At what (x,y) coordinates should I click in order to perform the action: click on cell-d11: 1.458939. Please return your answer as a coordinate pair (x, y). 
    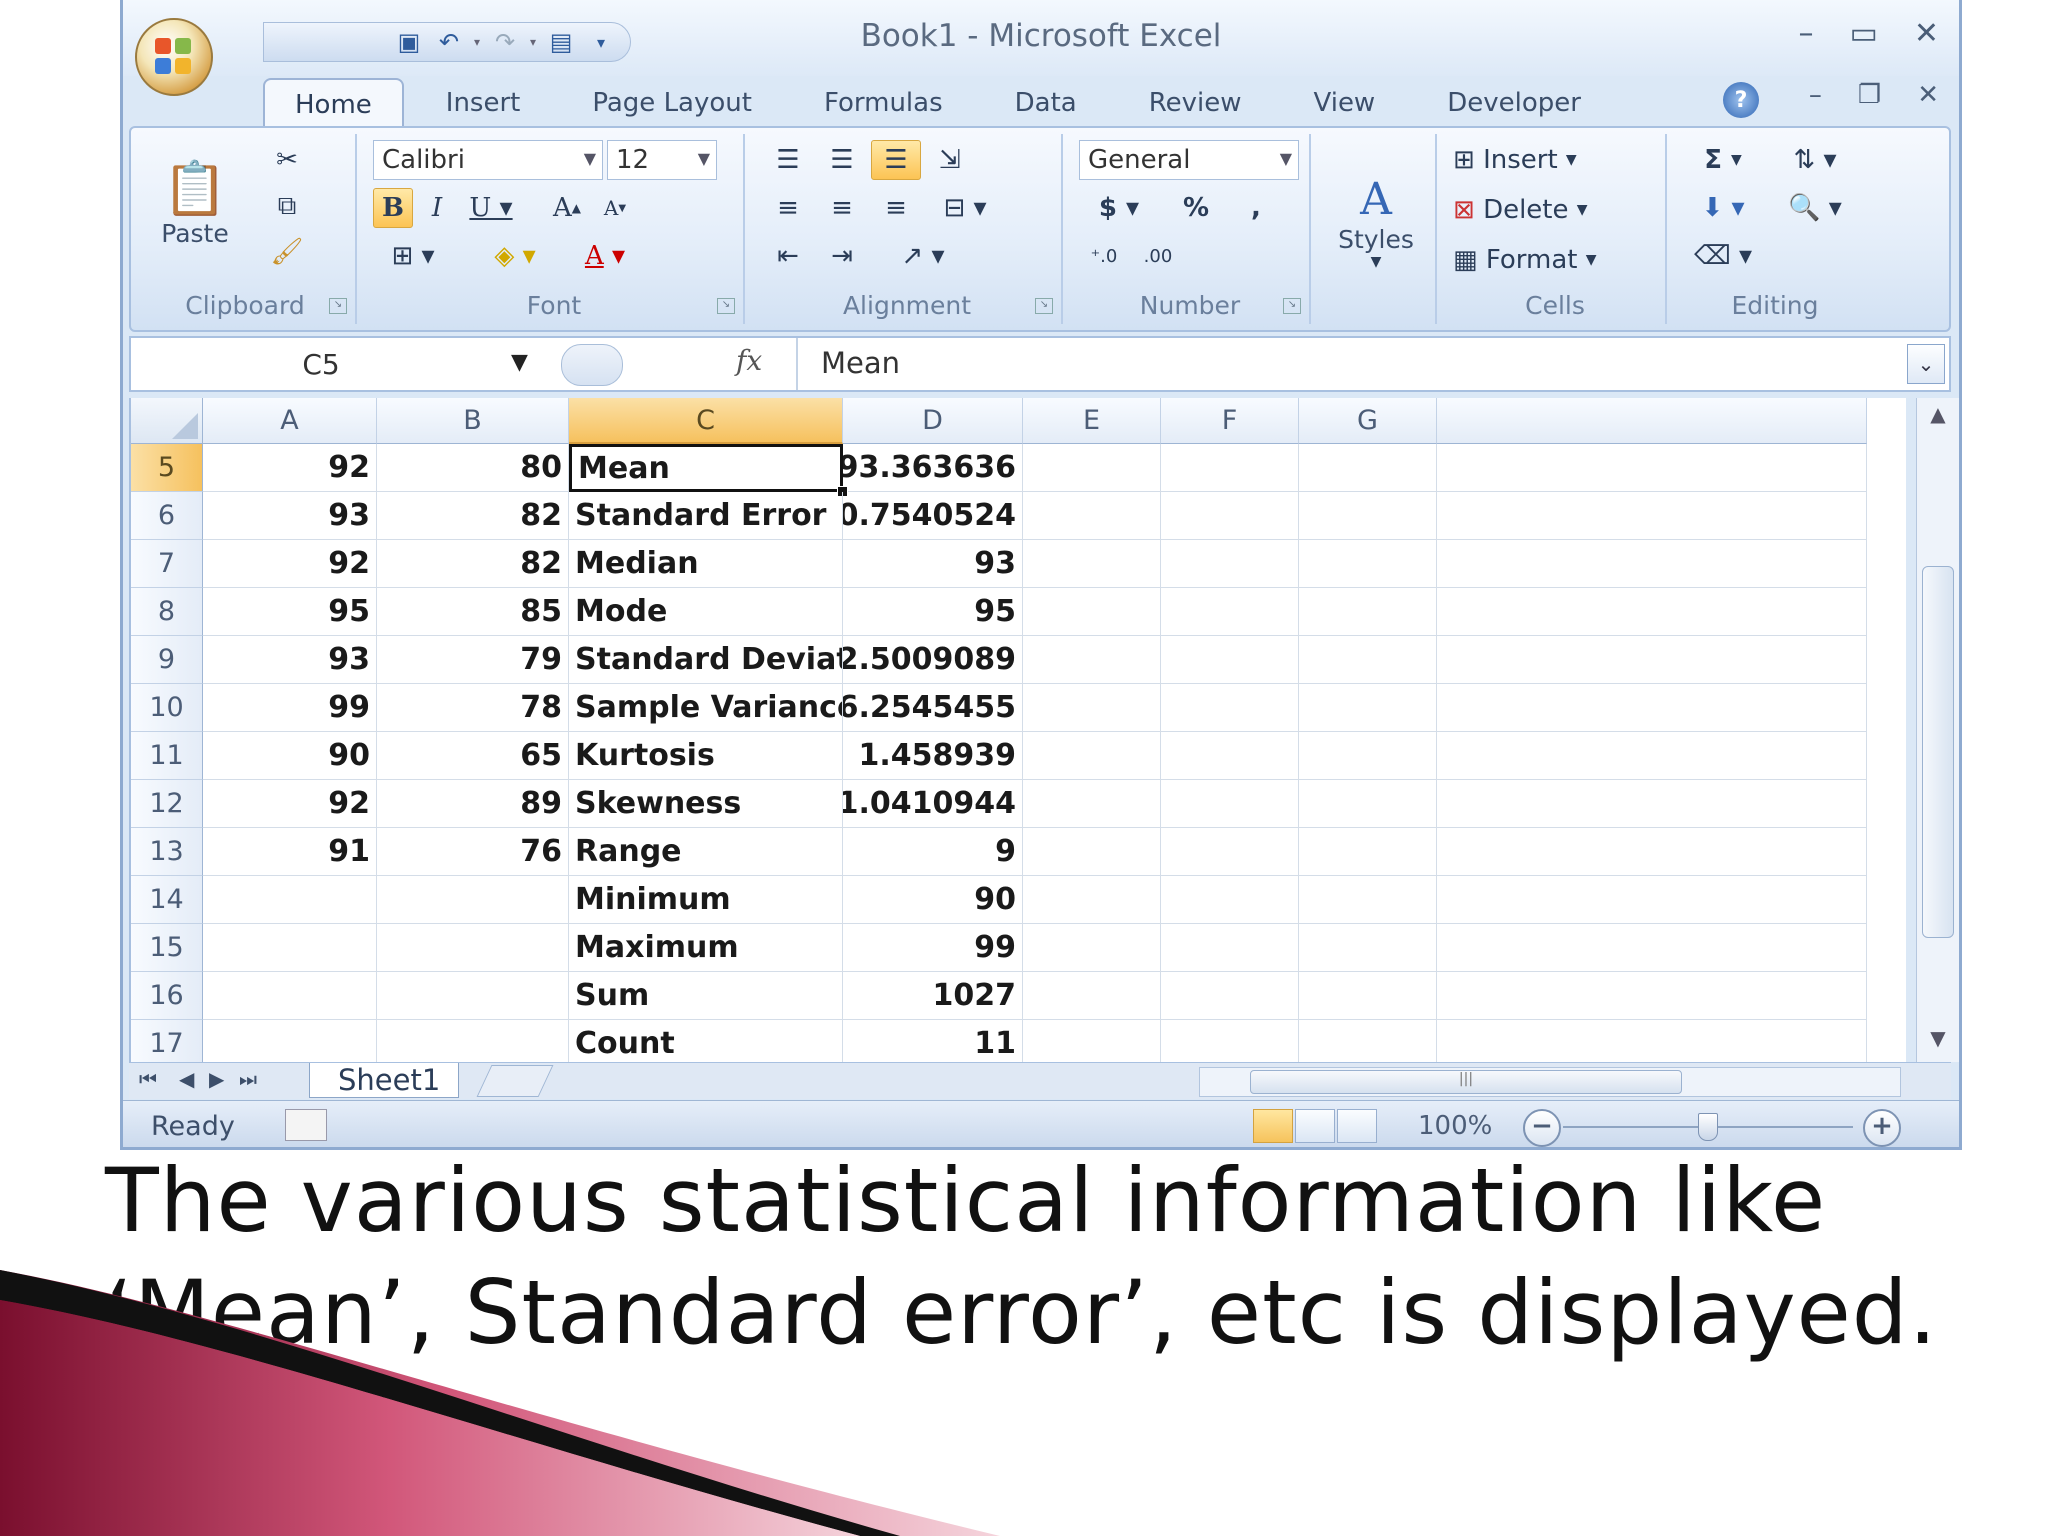
    Looking at the image, I should click on (933, 756).